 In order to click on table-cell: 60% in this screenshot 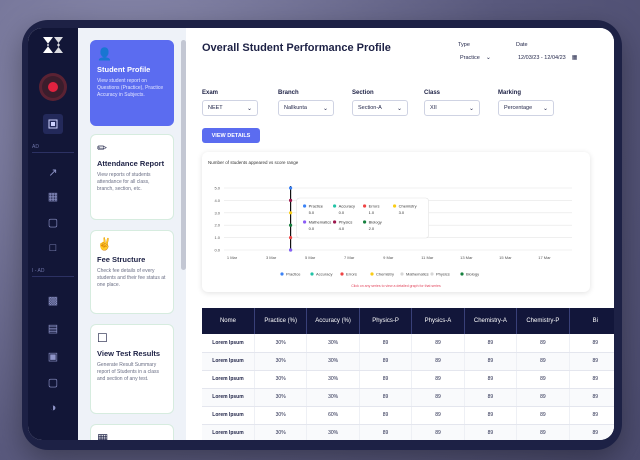, I will do `click(333, 415)`.